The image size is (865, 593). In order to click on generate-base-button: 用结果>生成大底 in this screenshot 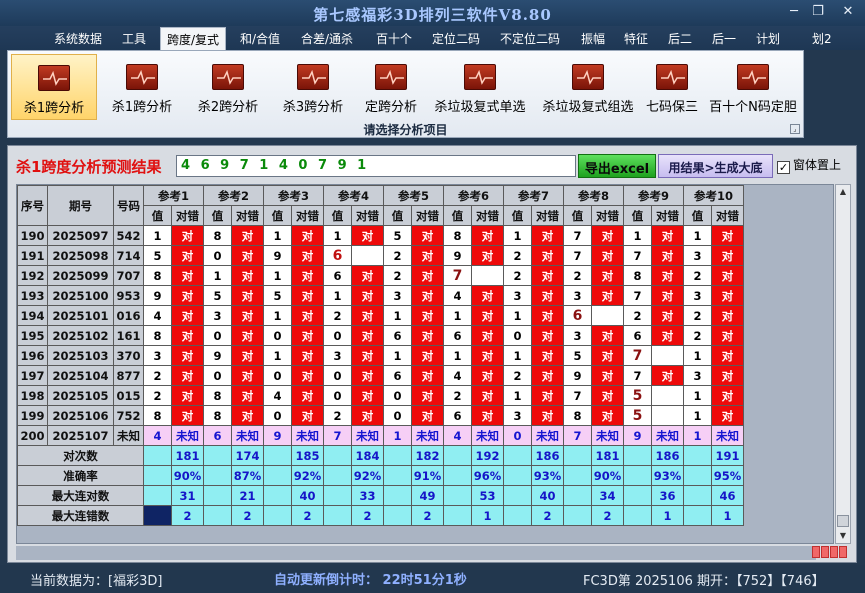, I will do `click(715, 166)`.